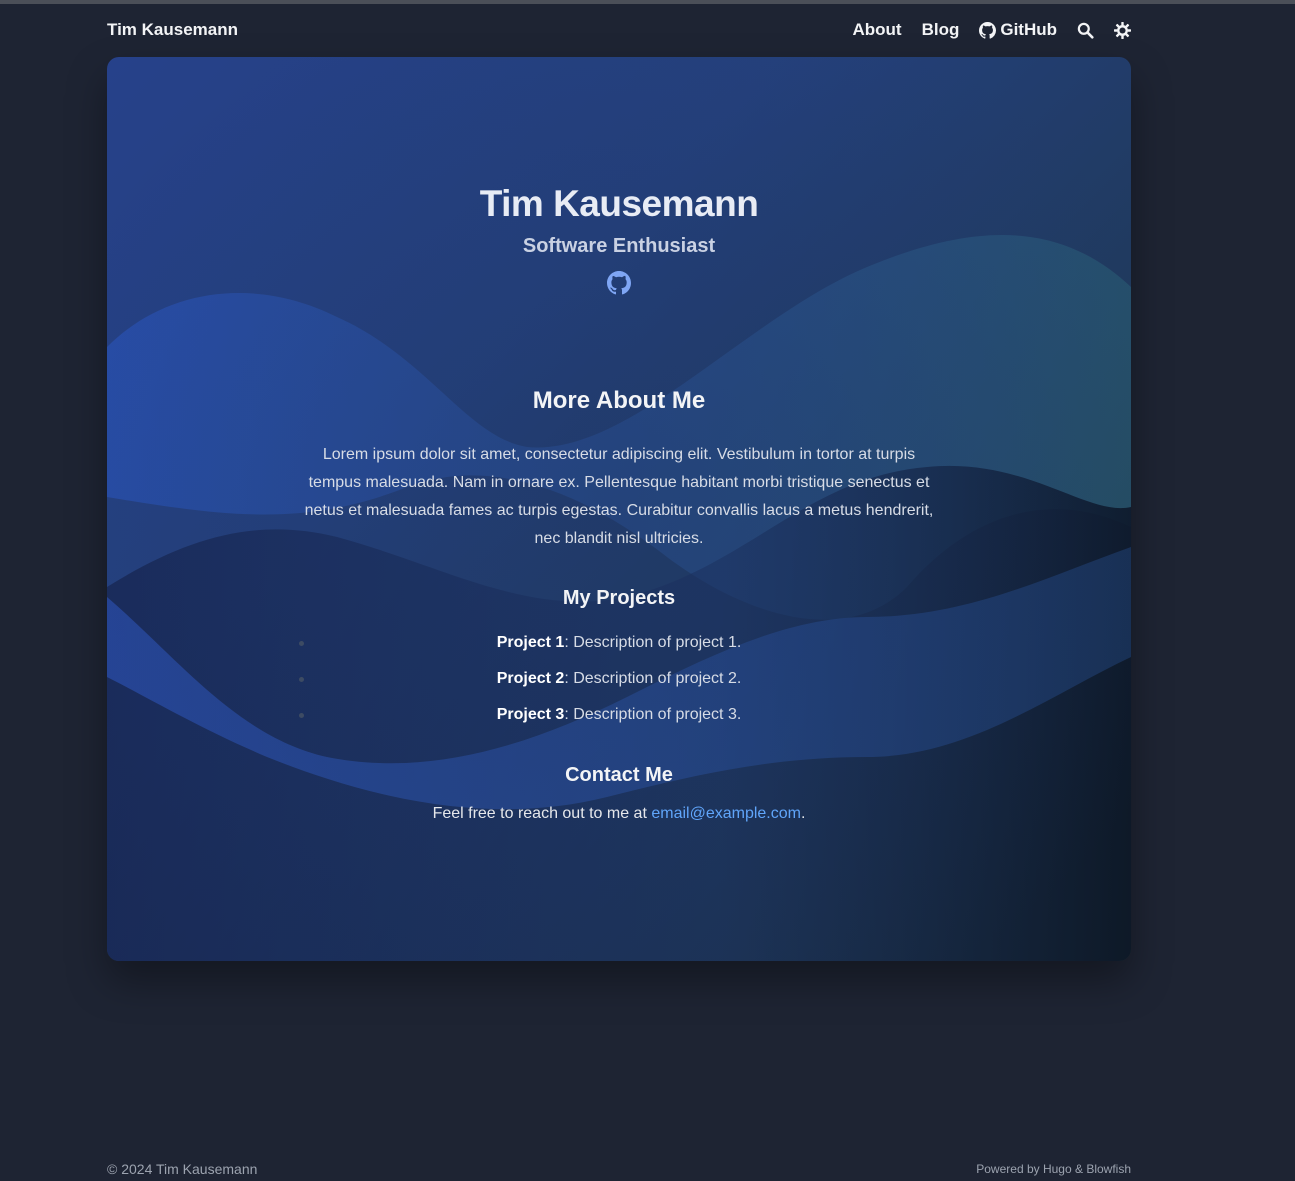 Image resolution: width=1295 pixels, height=1181 pixels. What do you see at coordinates (619, 598) in the screenshot?
I see `projects-heading: My Projects` at bounding box center [619, 598].